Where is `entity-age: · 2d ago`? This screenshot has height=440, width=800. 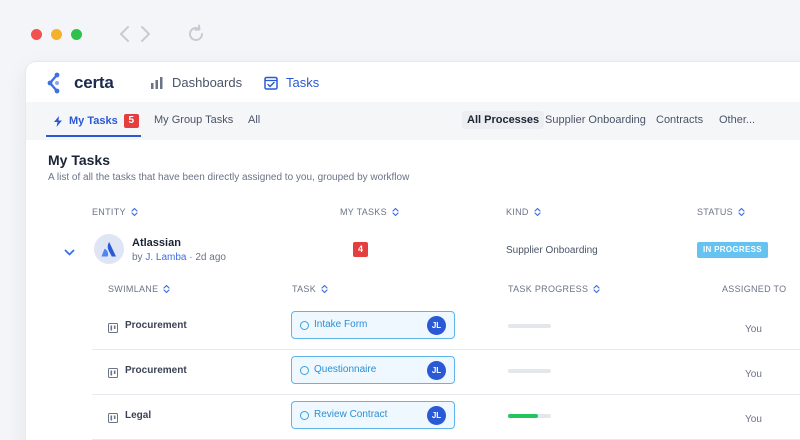 entity-age: · 2d ago is located at coordinates (207, 257).